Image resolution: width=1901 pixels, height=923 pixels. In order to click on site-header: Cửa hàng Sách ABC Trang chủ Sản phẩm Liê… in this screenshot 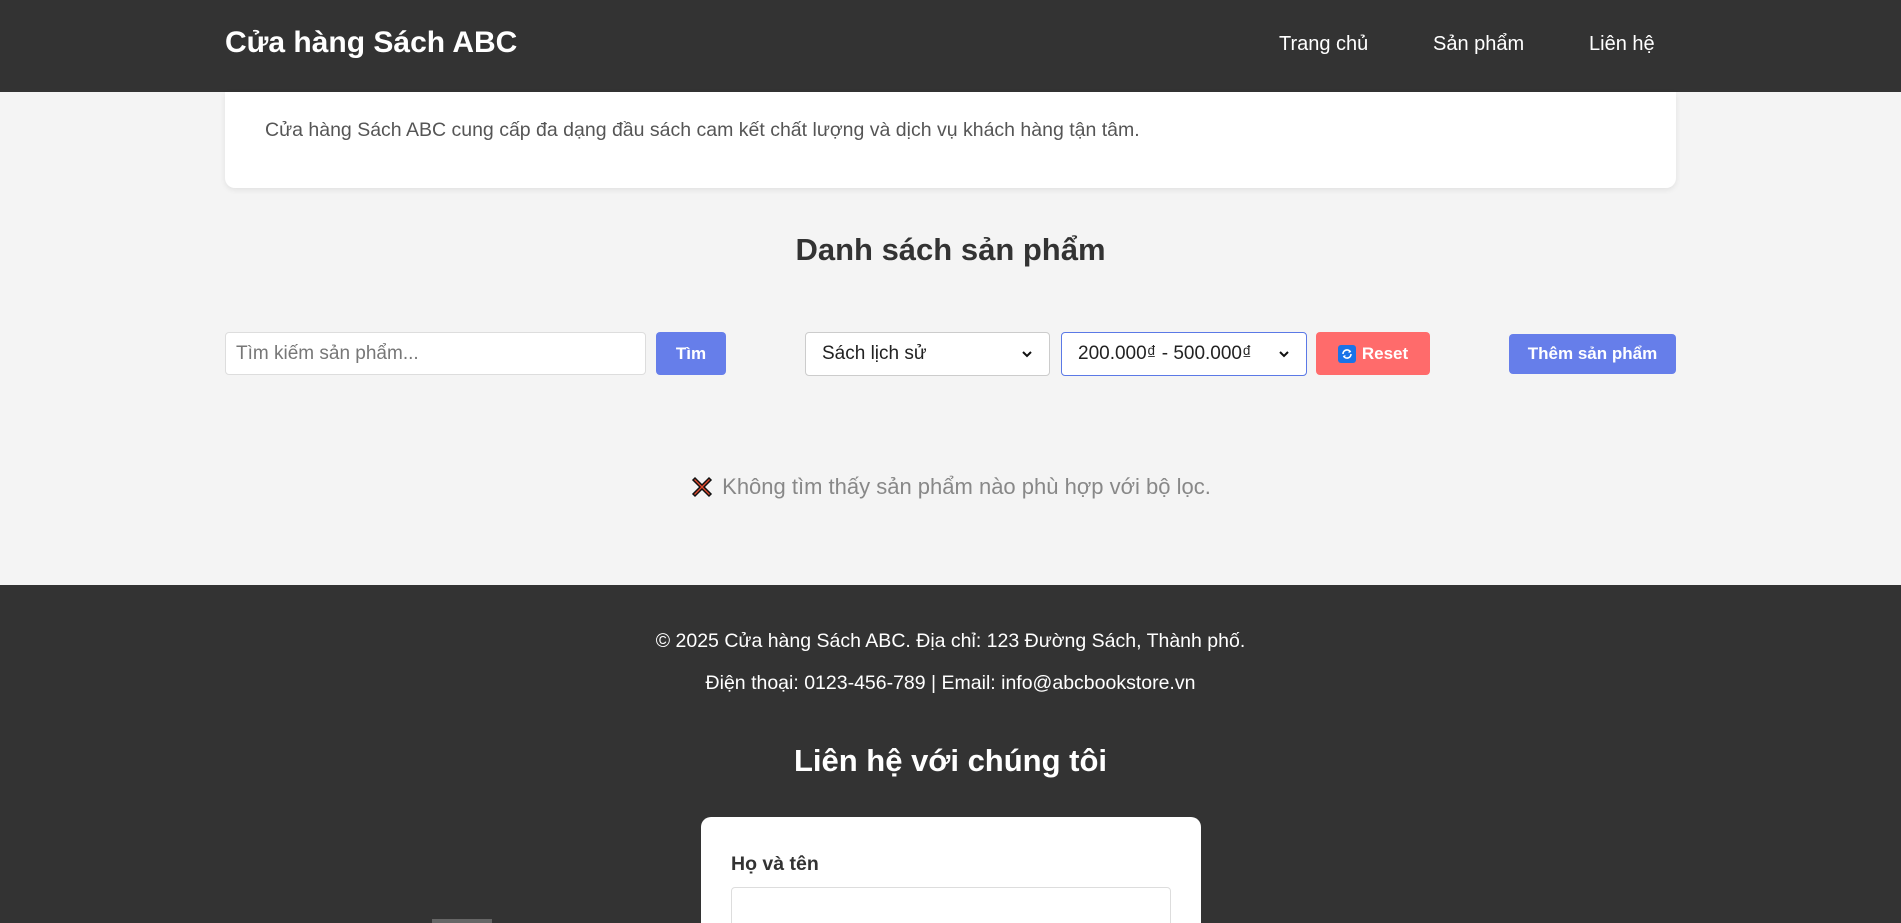, I will do `click(950, 46)`.